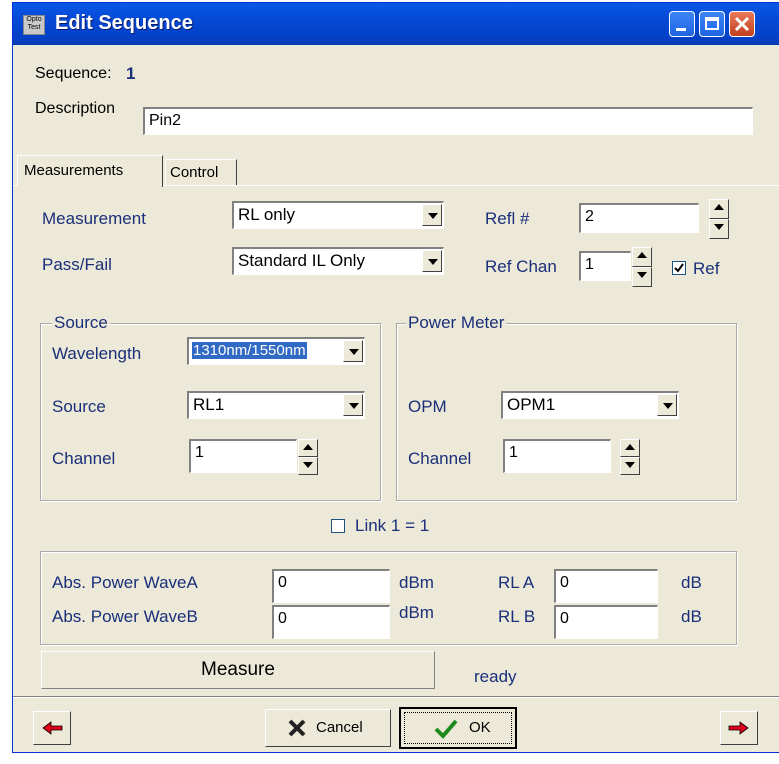 This screenshot has width=779, height=764. What do you see at coordinates (691, 582) in the screenshot?
I see `rl-a-unit: dB` at bounding box center [691, 582].